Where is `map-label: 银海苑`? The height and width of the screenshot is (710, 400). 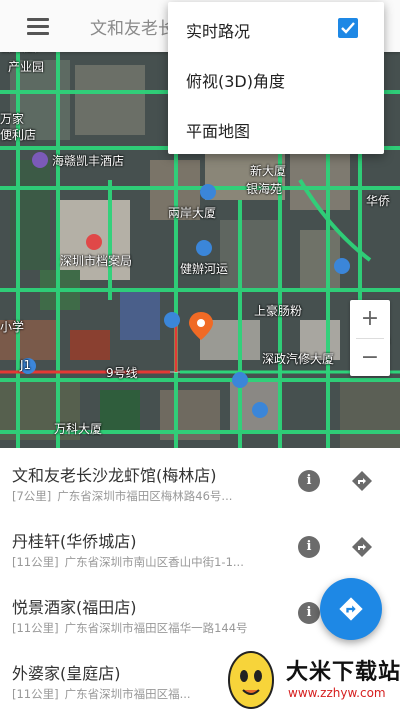 map-label: 银海苑 is located at coordinates (264, 189).